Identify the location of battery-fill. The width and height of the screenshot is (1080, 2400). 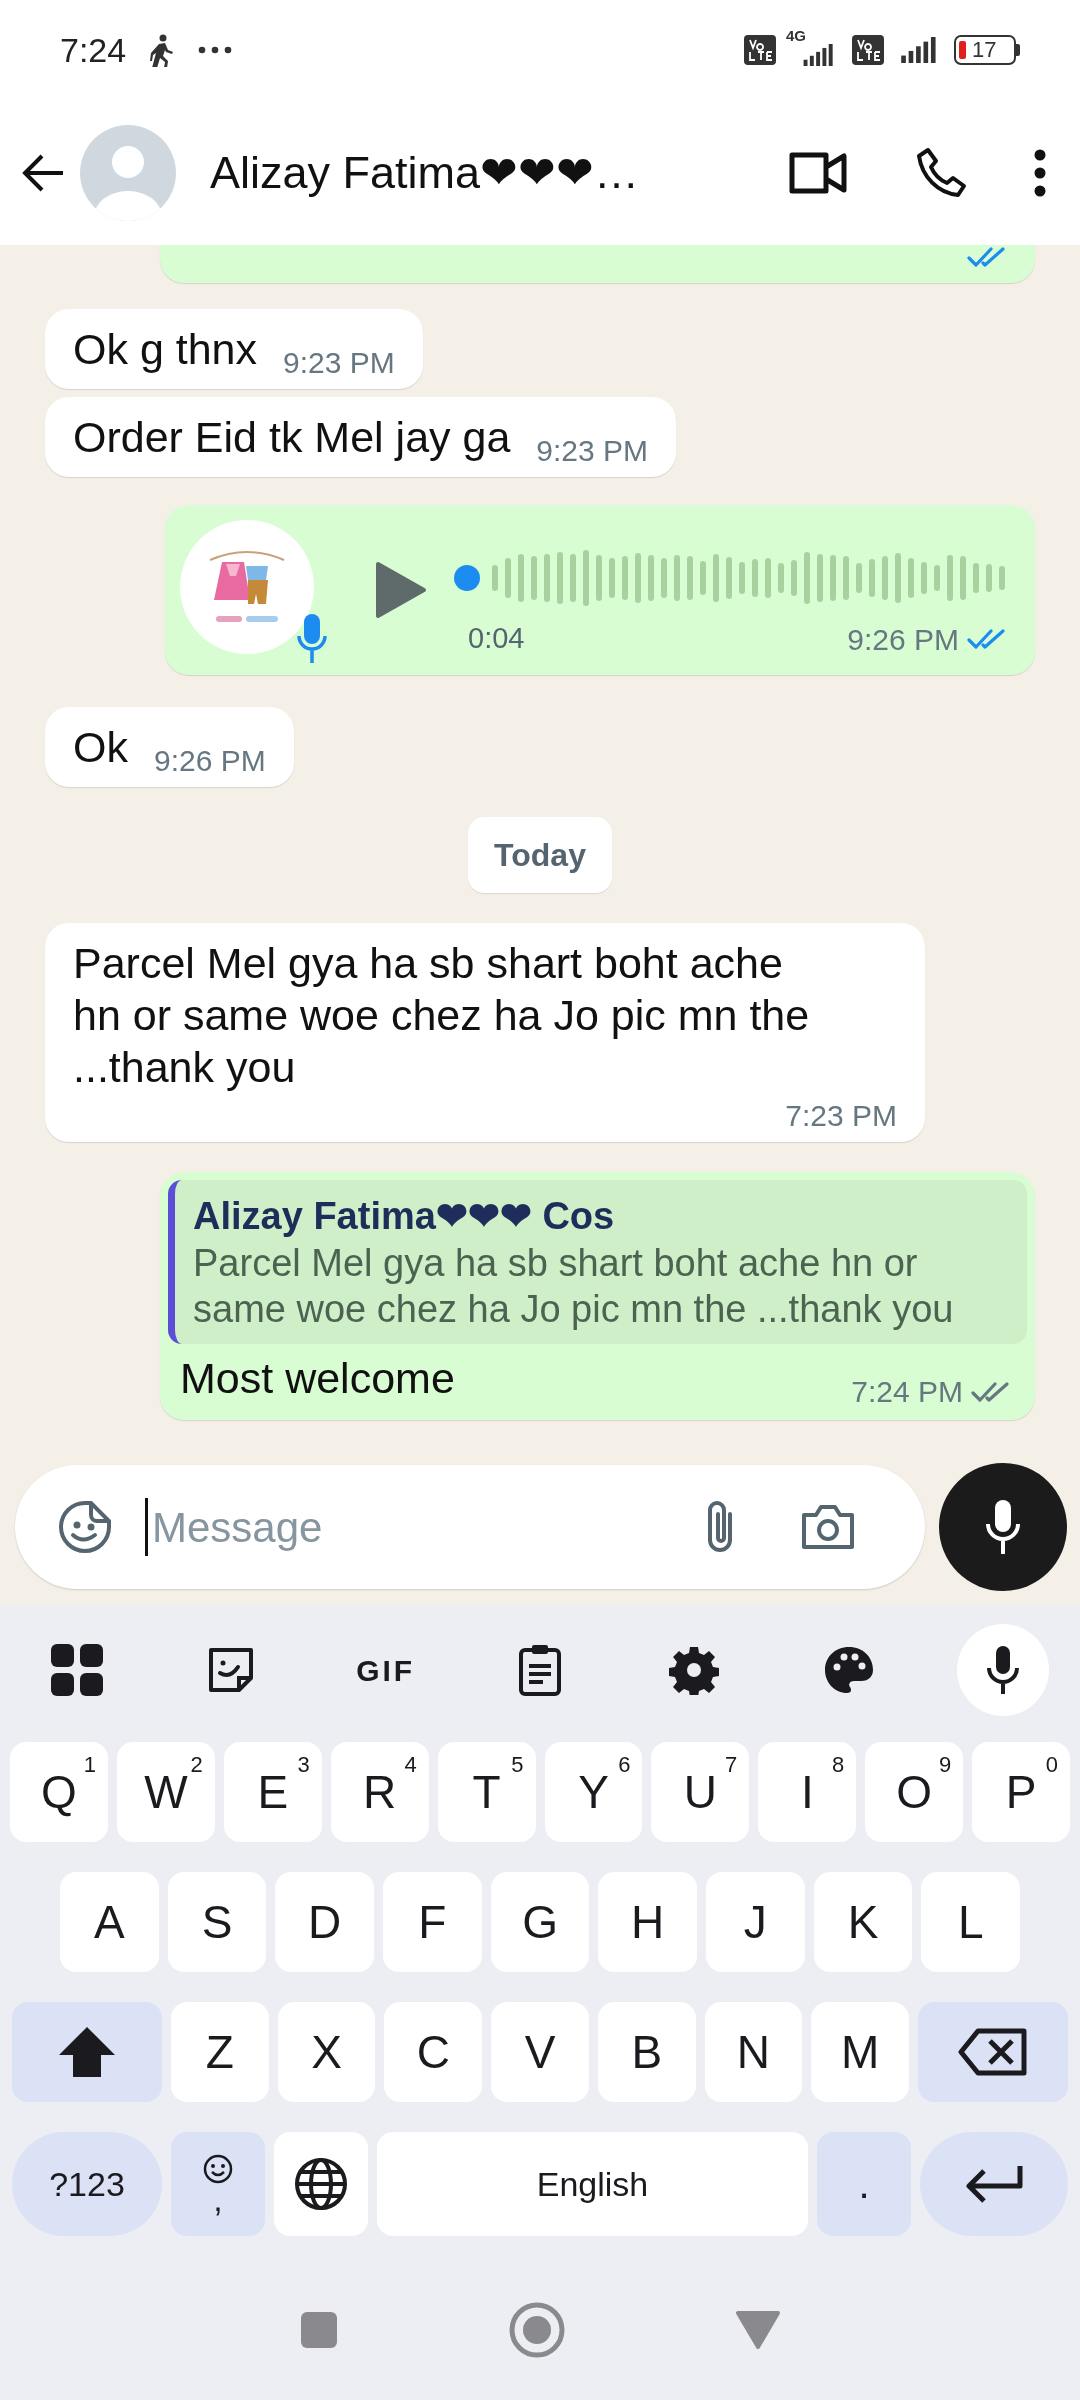
(962, 50).